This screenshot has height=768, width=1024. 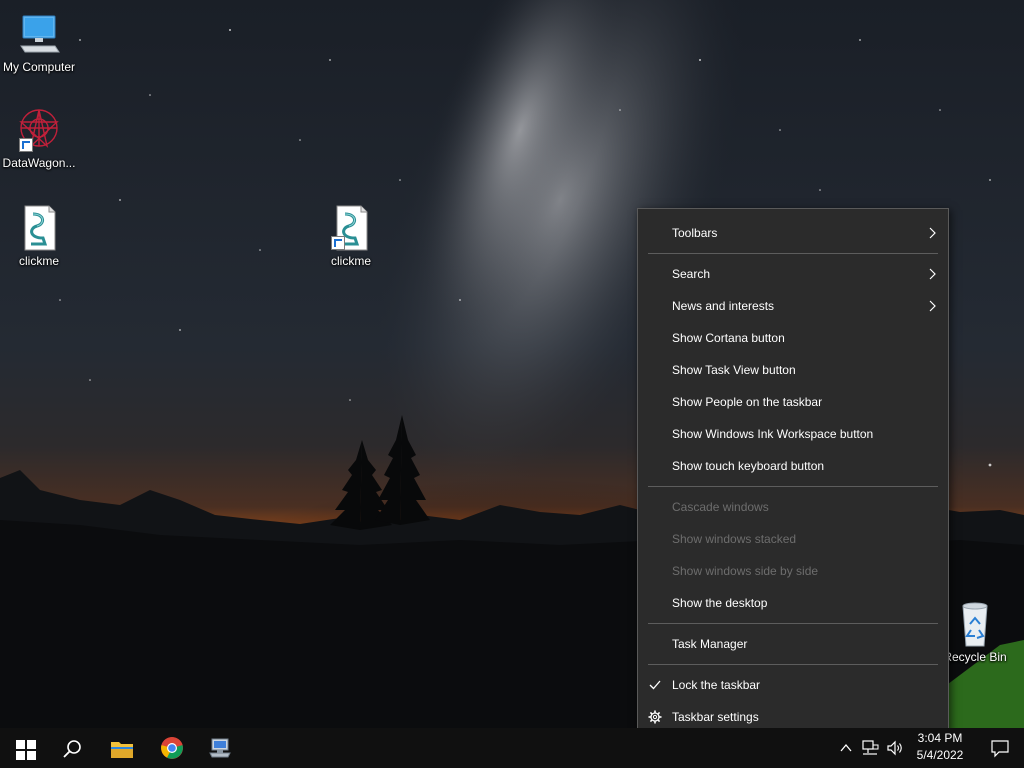 What do you see at coordinates (745, 571) in the screenshot?
I see `menu-item-label: Show windows side by side` at bounding box center [745, 571].